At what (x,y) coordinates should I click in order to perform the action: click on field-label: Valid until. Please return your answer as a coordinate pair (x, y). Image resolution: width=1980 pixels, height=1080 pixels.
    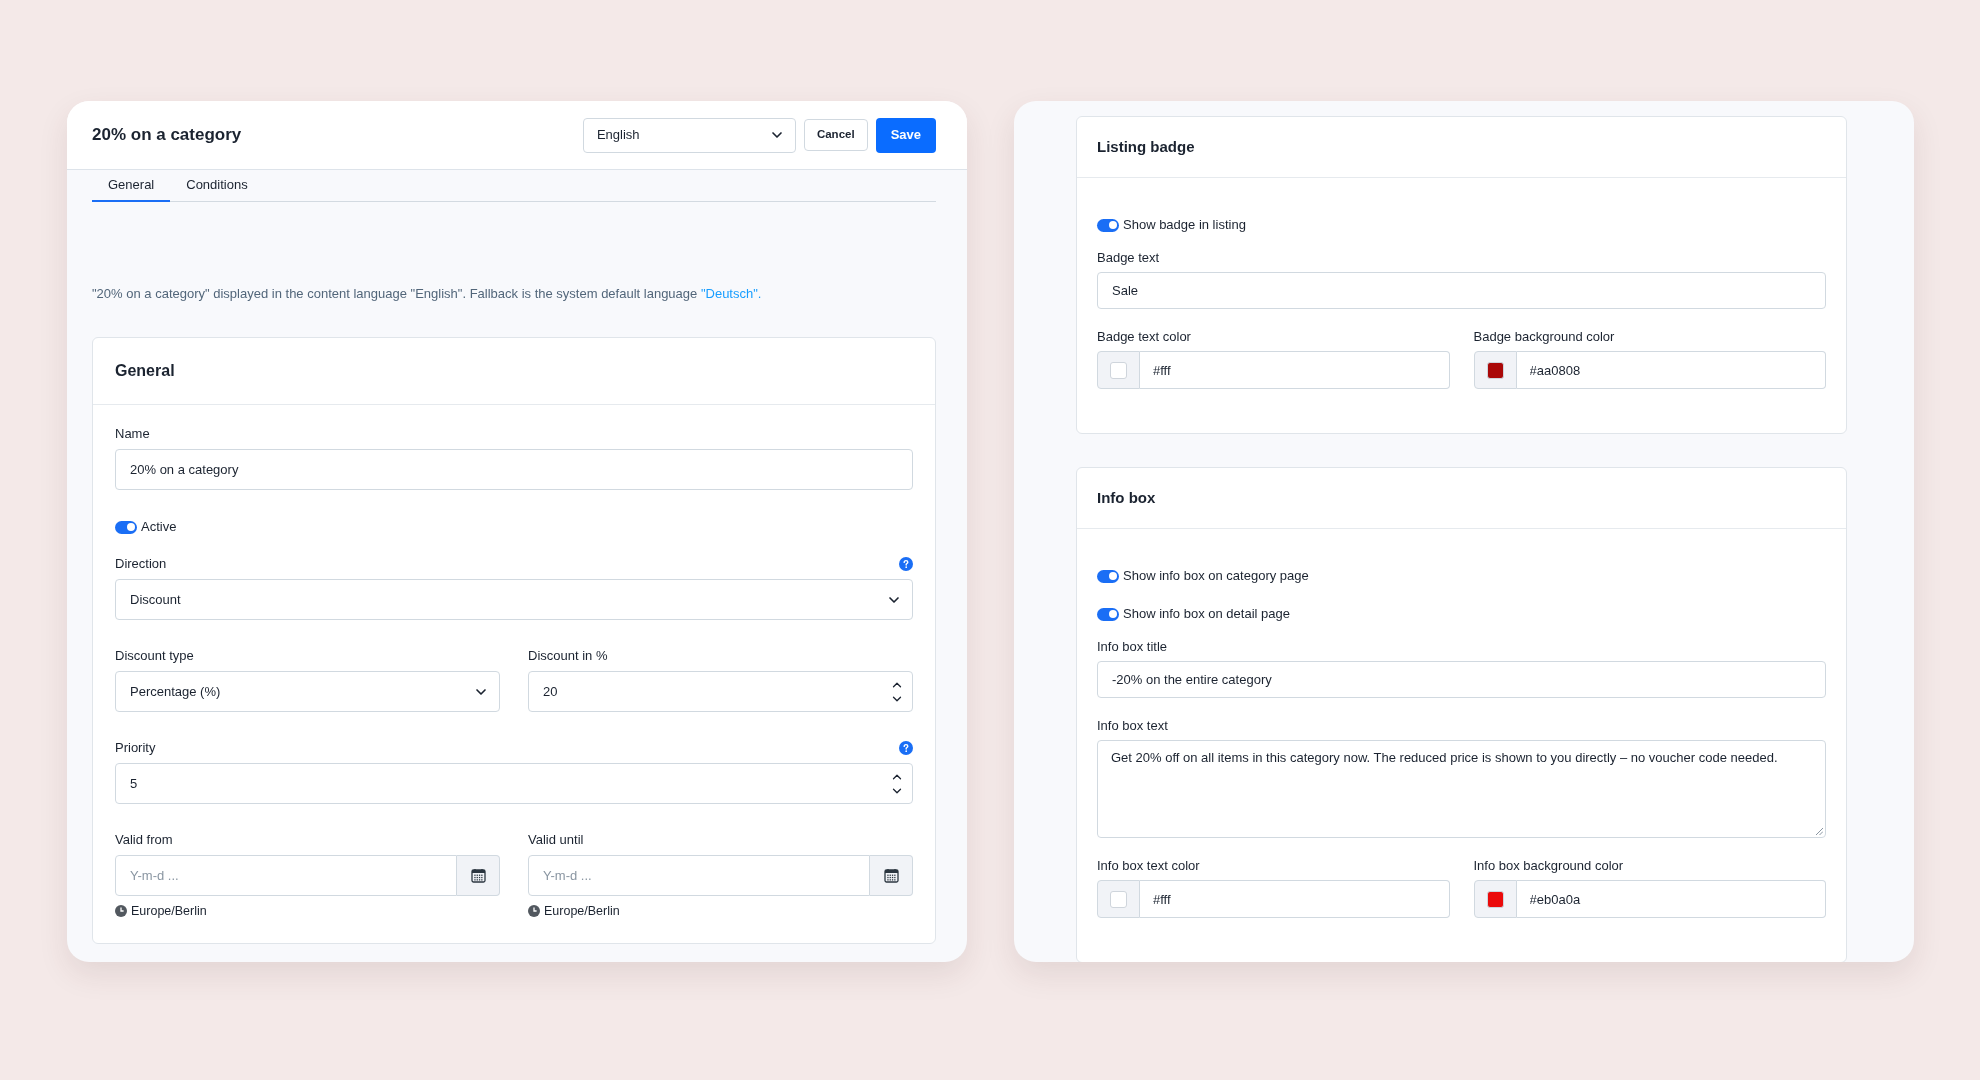
    Looking at the image, I should click on (556, 840).